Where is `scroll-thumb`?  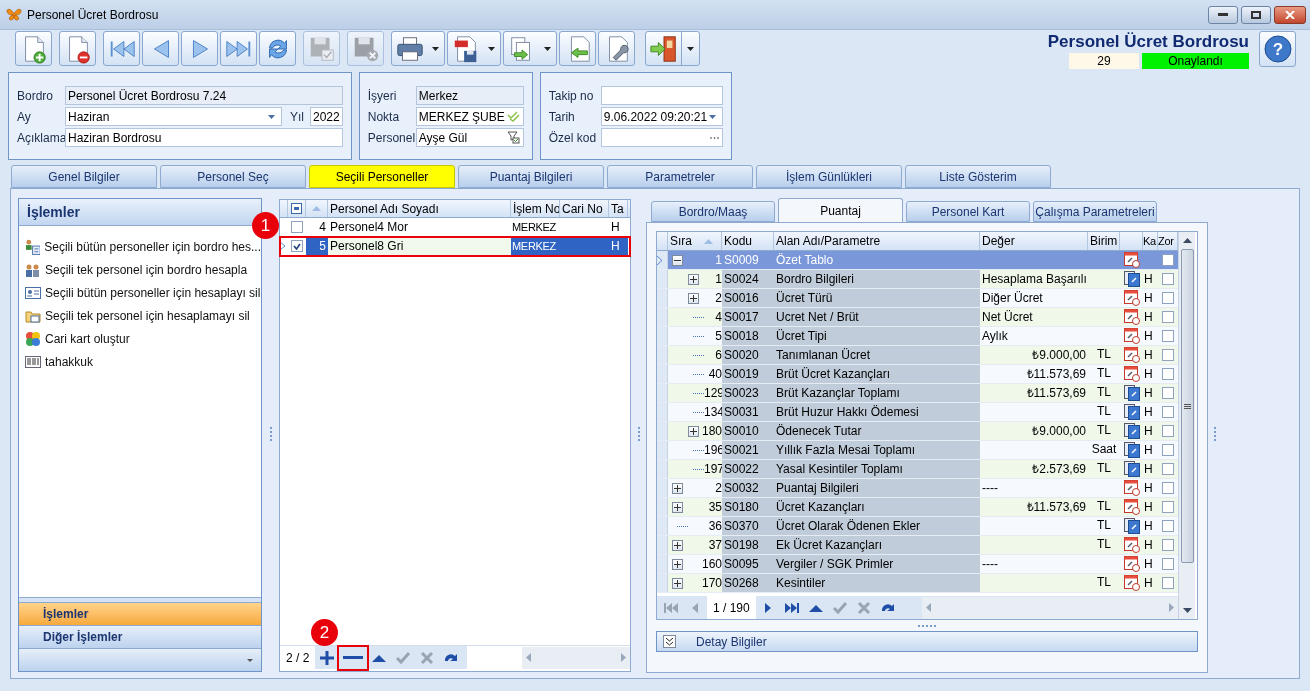
scroll-thumb is located at coordinates (1187, 406).